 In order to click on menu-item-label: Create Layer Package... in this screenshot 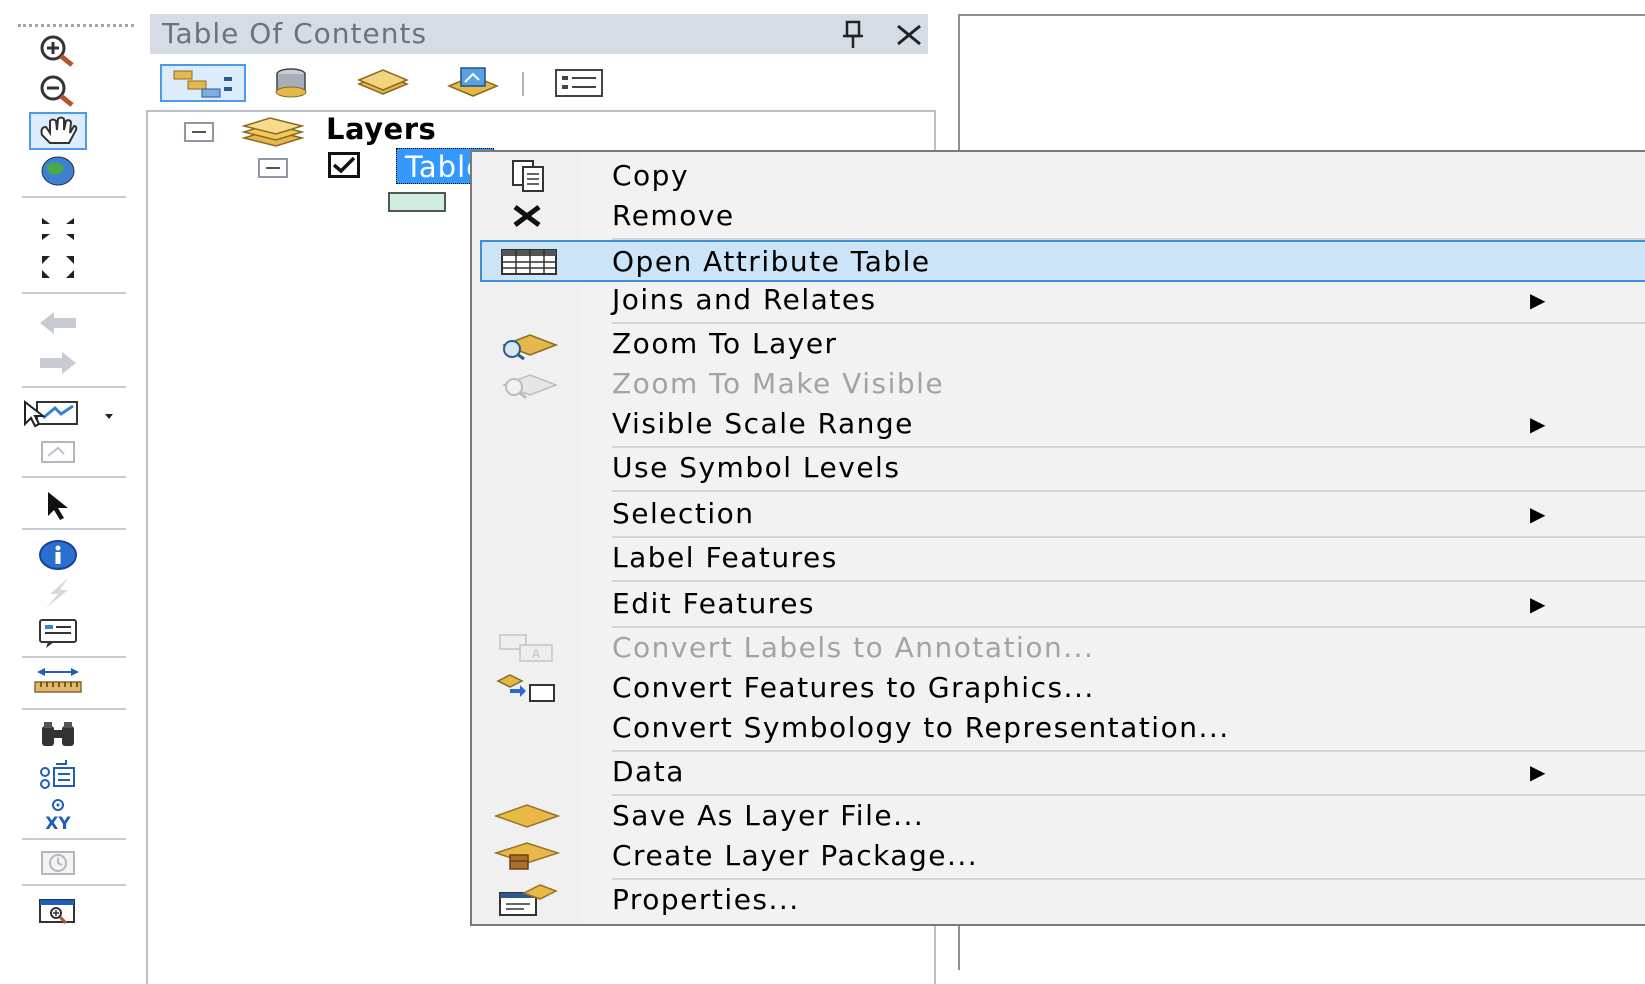, I will do `click(795, 855)`.